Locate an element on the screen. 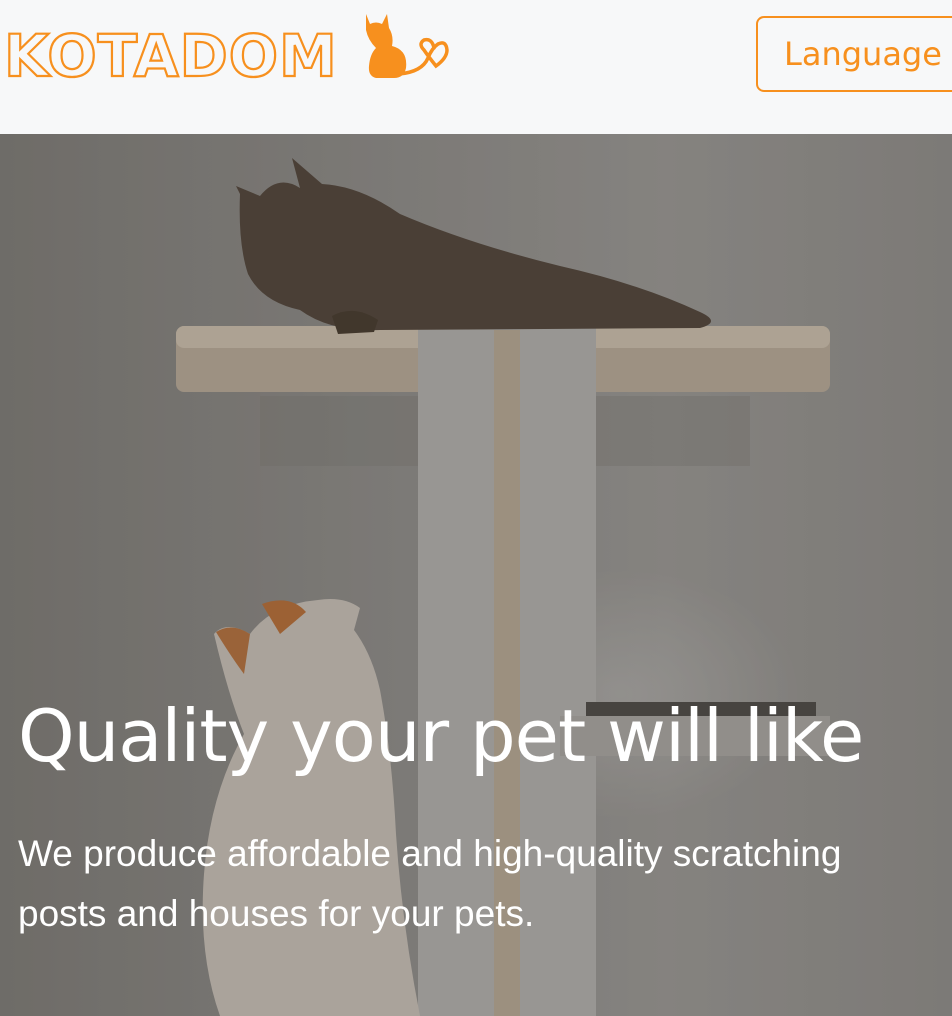 This screenshot has height=1016, width=952. logo-wordmark: KOTADOM is located at coordinates (171, 52).